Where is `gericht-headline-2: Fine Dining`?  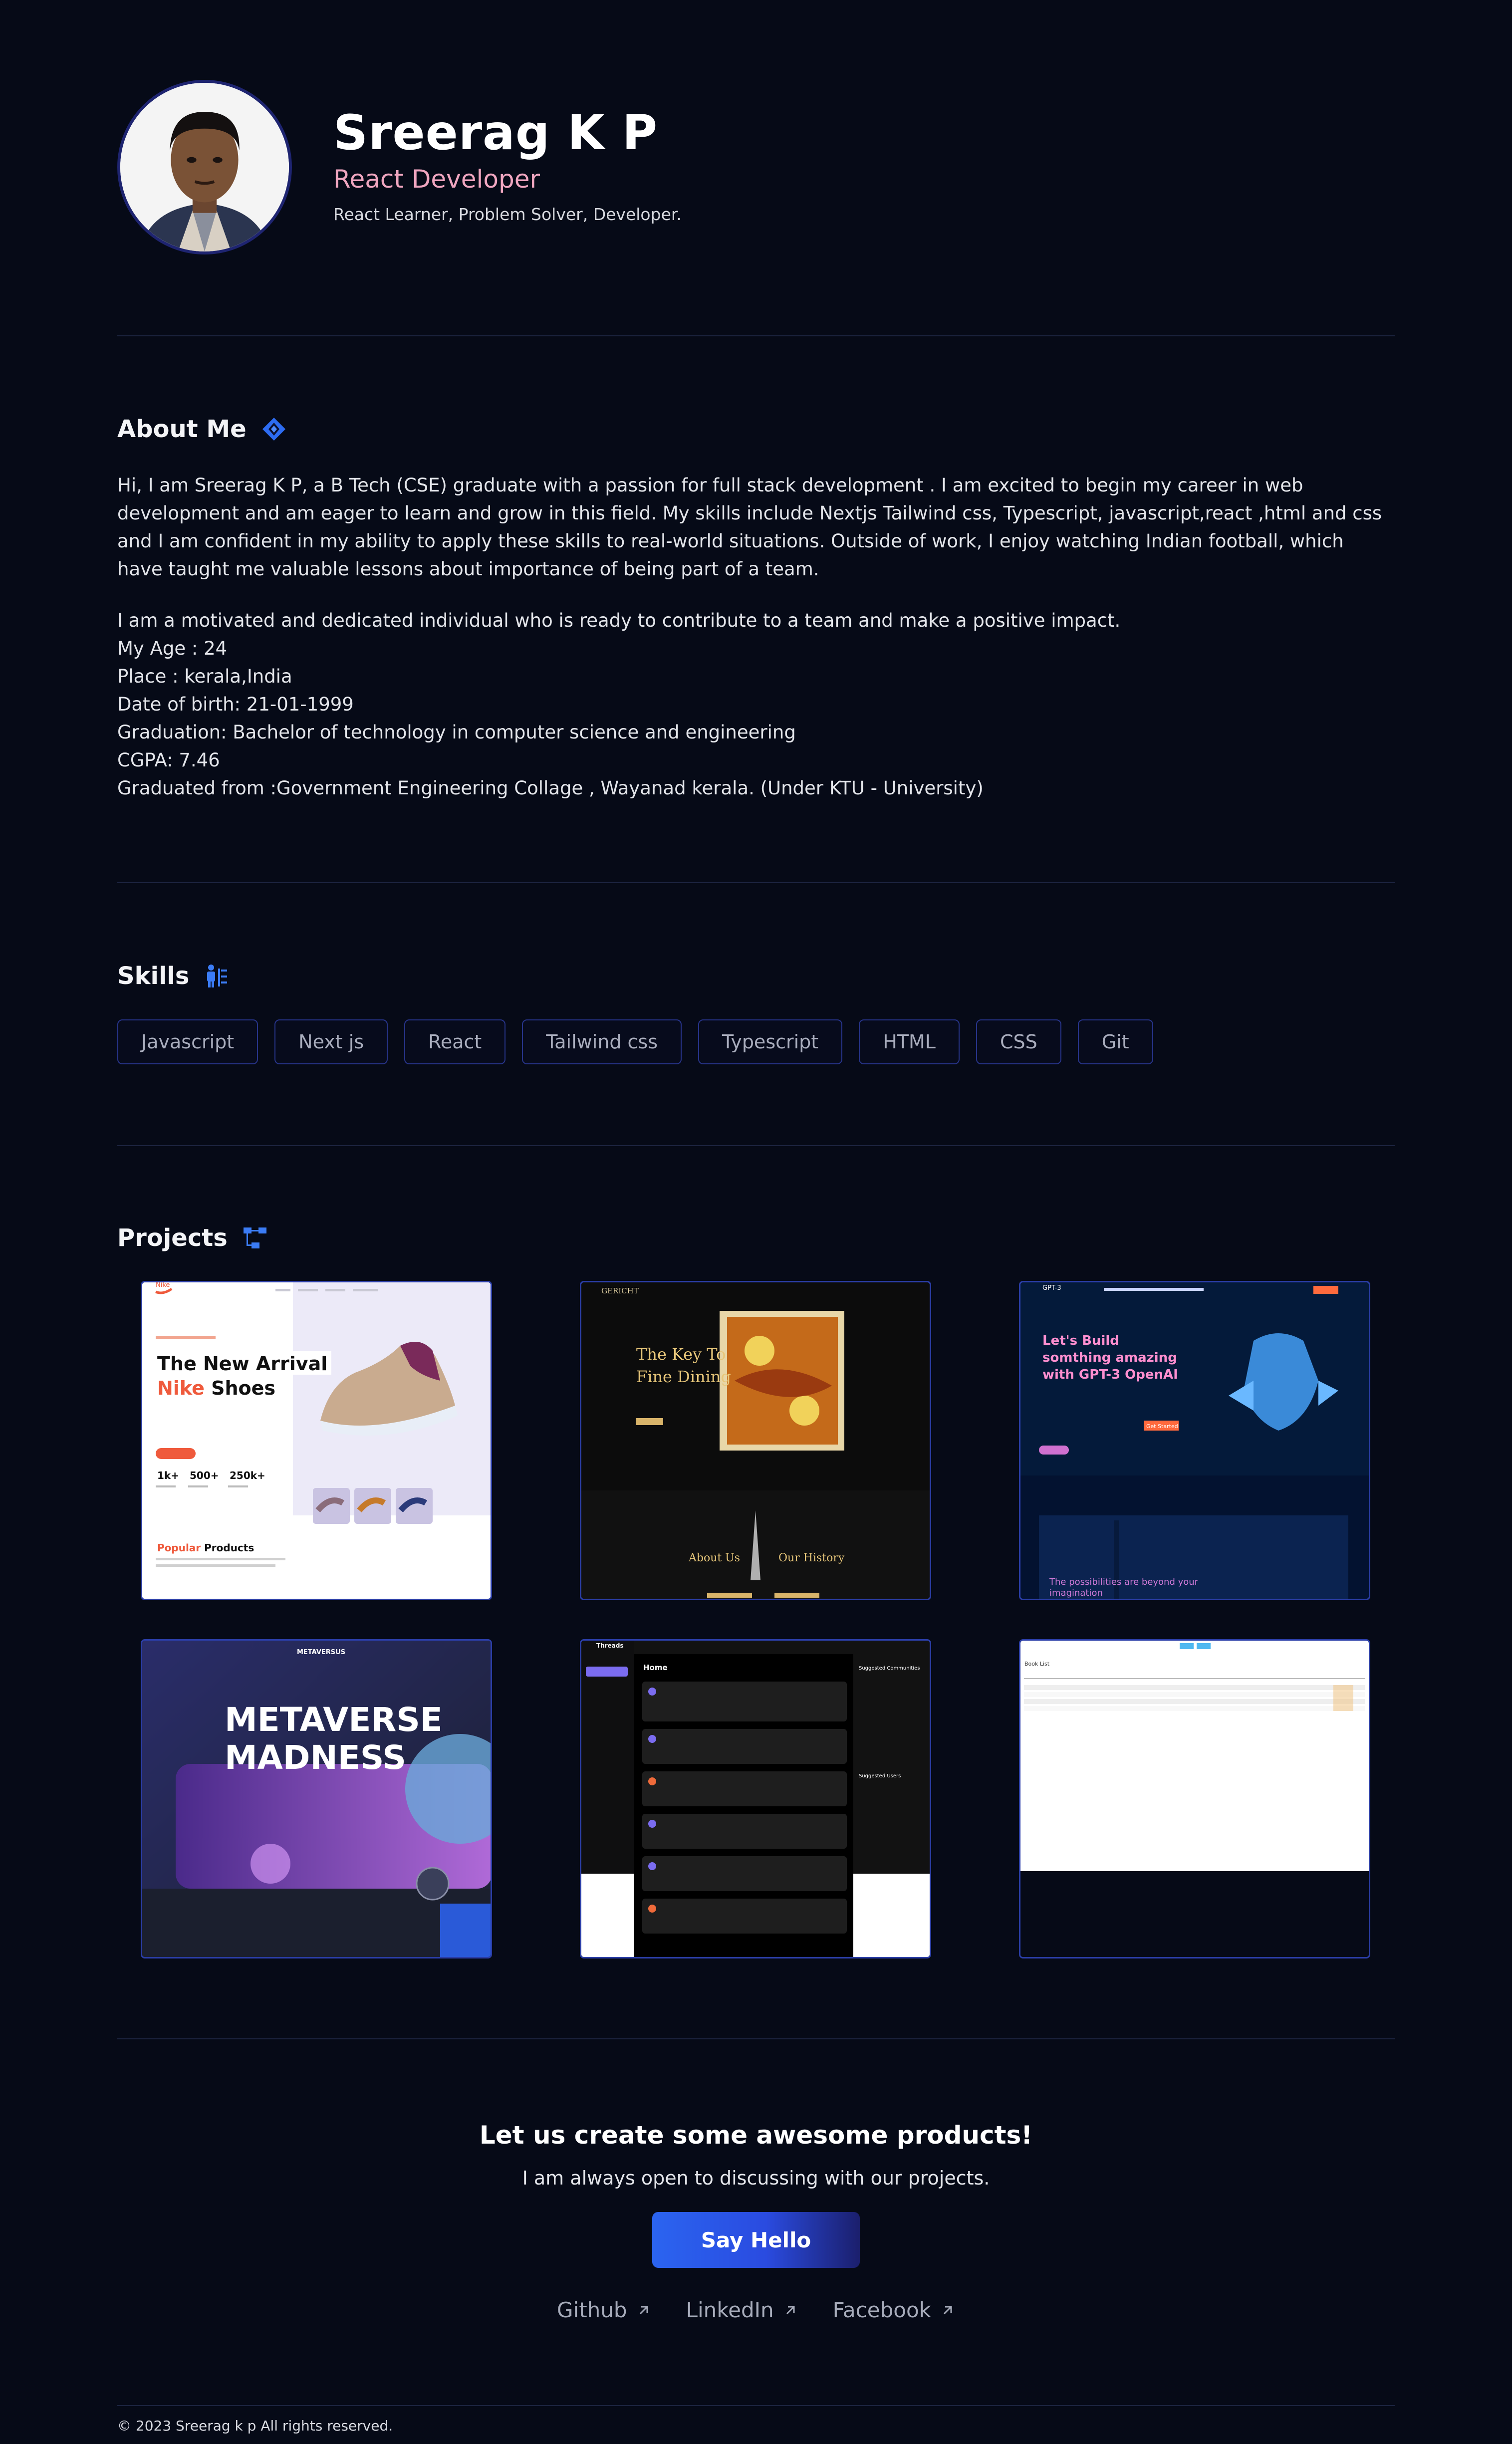
gericht-headline-2: Fine Dining is located at coordinates (683, 1376).